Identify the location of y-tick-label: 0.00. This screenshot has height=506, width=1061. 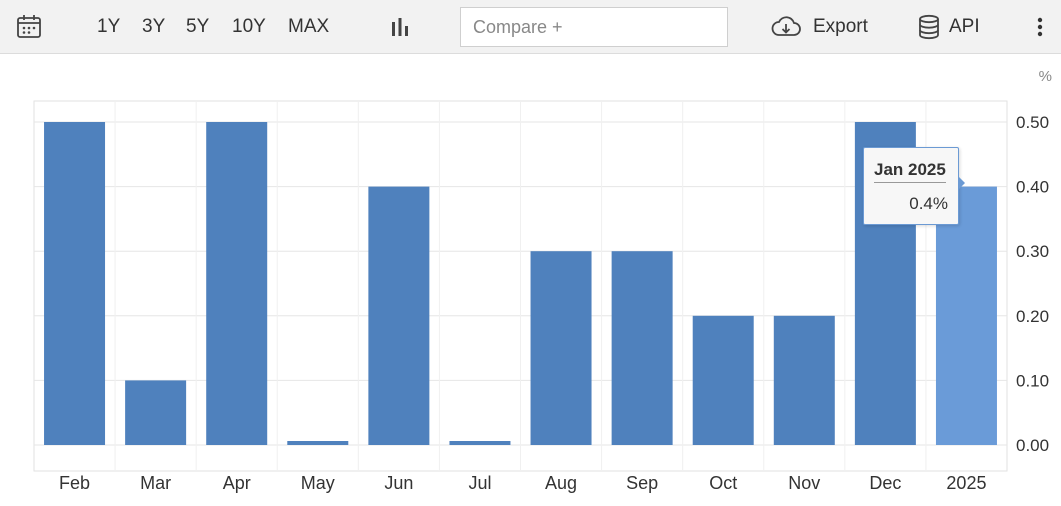
(1032, 445).